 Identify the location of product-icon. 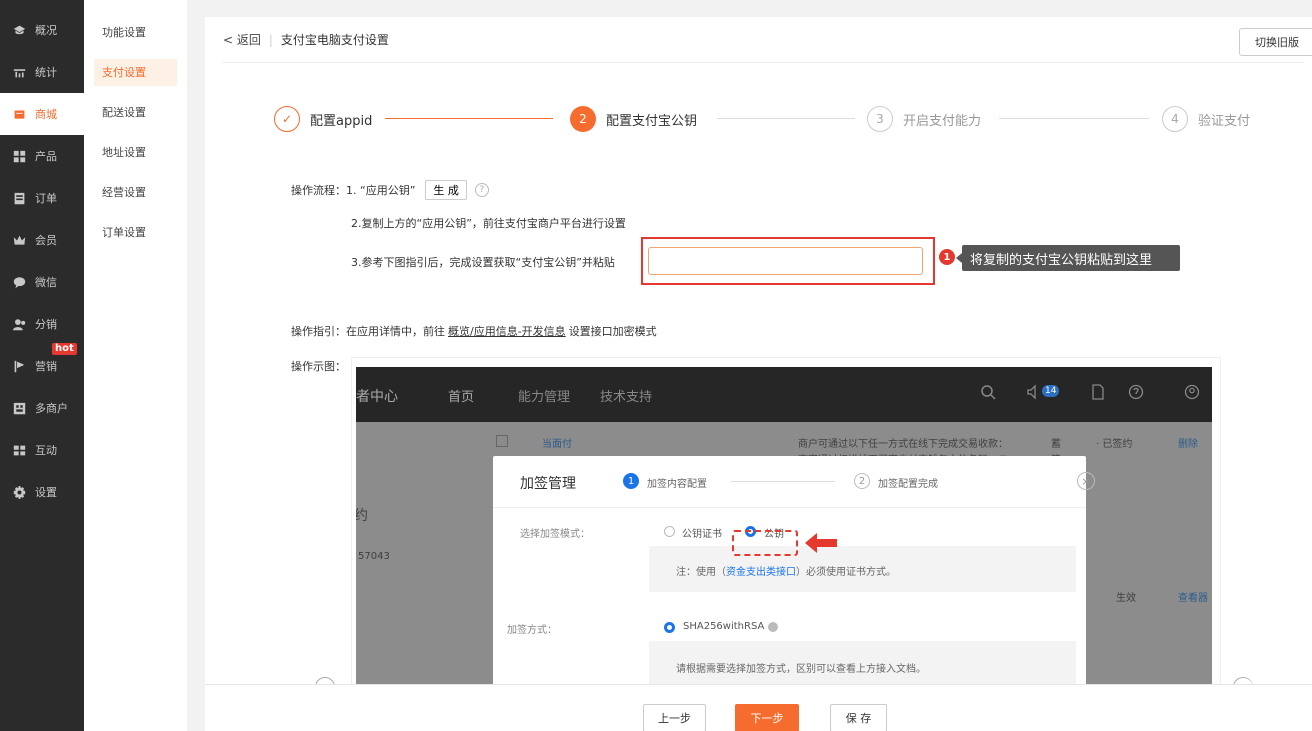
(19, 156).